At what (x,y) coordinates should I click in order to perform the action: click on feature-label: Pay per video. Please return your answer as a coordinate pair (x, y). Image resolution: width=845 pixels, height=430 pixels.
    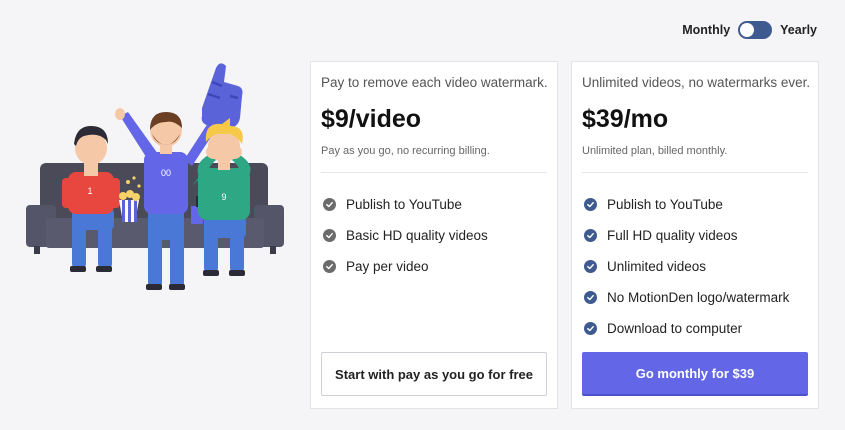
    Looking at the image, I should click on (387, 266).